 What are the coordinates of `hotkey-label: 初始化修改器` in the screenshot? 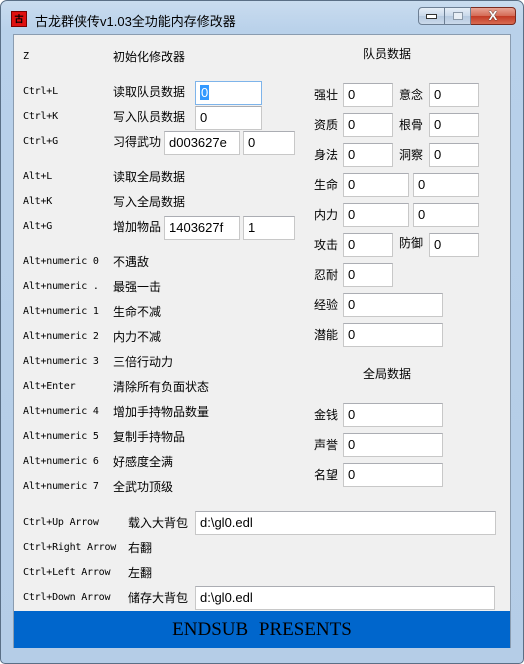 It's located at (149, 57).